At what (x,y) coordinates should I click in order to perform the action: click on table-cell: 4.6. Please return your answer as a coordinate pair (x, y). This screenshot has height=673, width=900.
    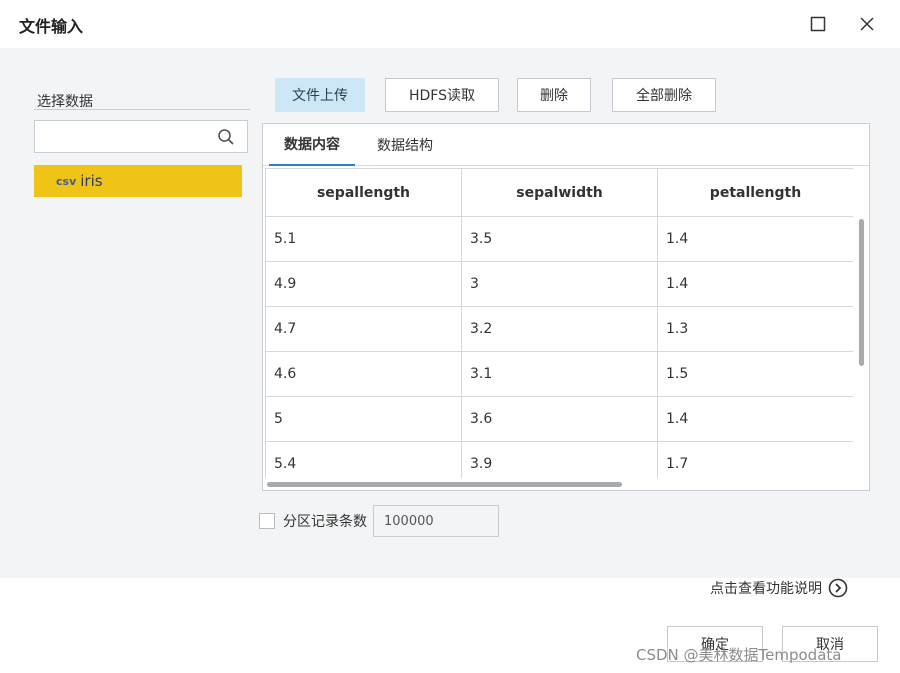
    Looking at the image, I should click on (363, 374).